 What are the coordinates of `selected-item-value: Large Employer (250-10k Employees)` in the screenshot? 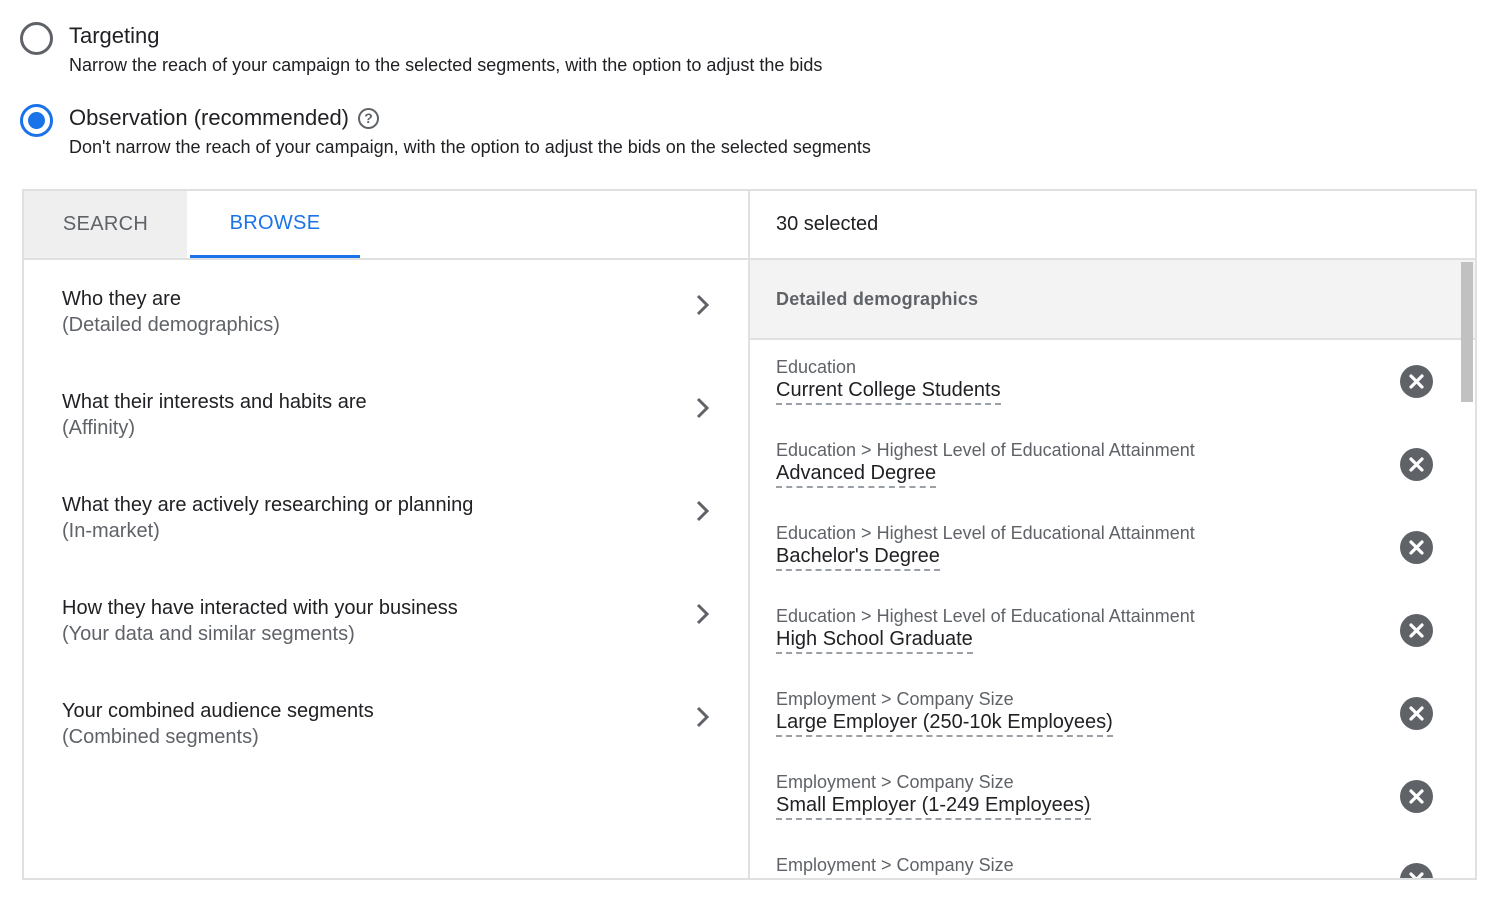 It's located at (944, 723).